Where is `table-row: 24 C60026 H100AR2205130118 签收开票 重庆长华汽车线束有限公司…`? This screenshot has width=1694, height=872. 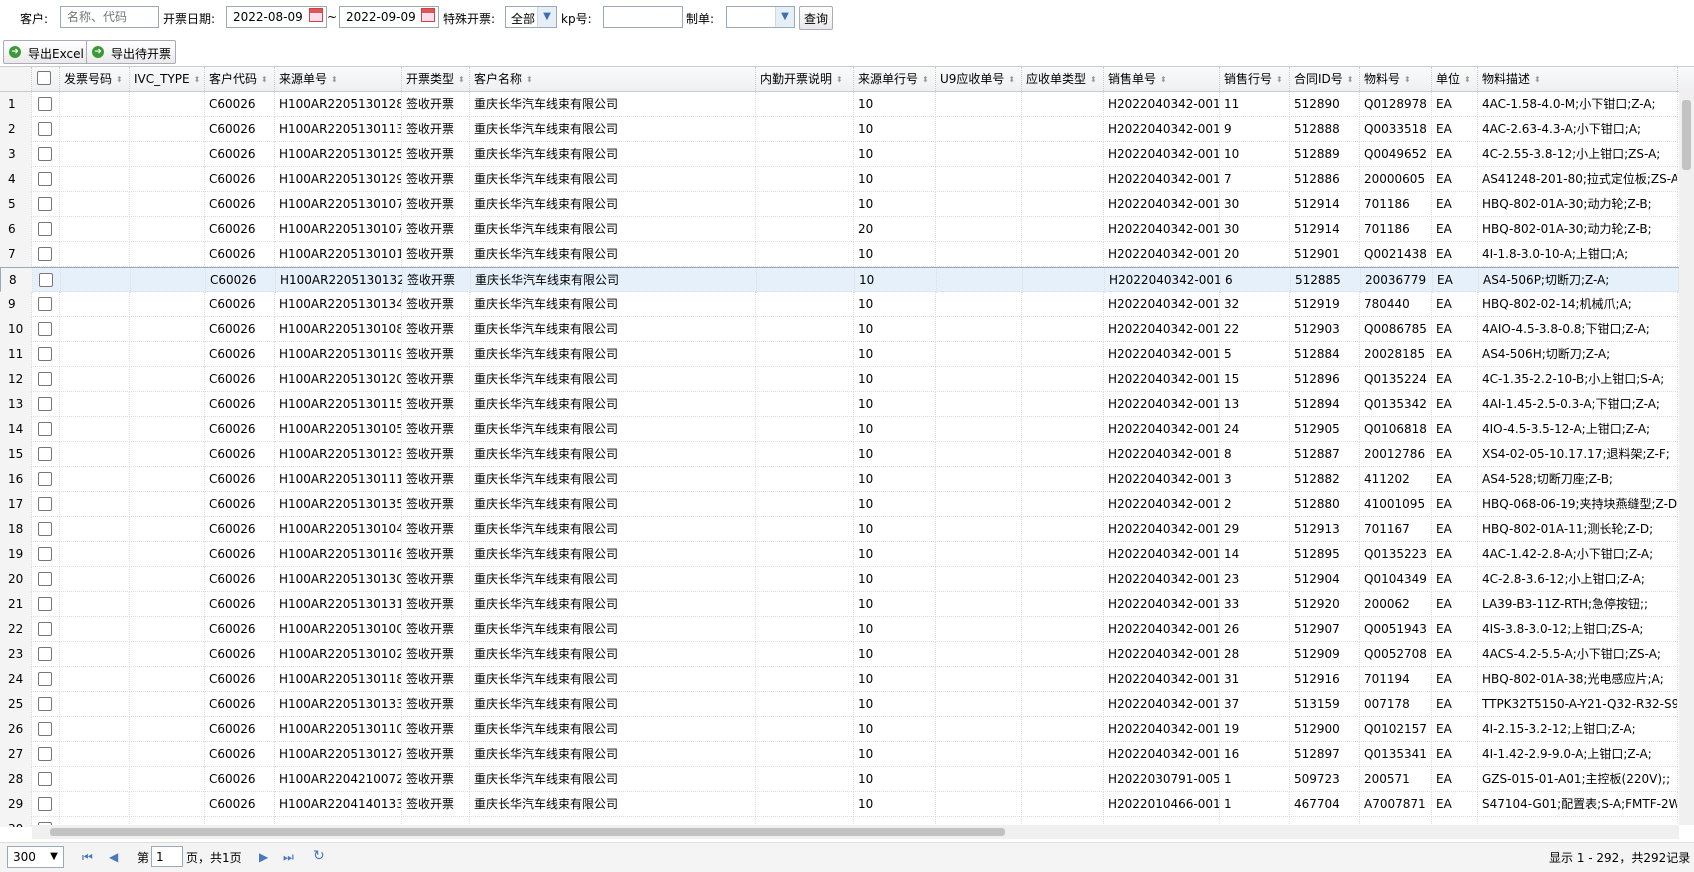 table-row: 24 C60026 H100AR2205130118 签收开票 重庆长华汽车线束有限公司… is located at coordinates (847, 679).